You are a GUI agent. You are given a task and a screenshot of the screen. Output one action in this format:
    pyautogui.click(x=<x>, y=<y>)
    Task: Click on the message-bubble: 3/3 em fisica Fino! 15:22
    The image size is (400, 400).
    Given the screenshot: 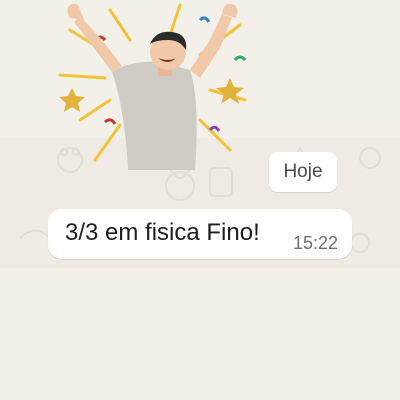 What is the action you would take?
    pyautogui.click(x=200, y=234)
    